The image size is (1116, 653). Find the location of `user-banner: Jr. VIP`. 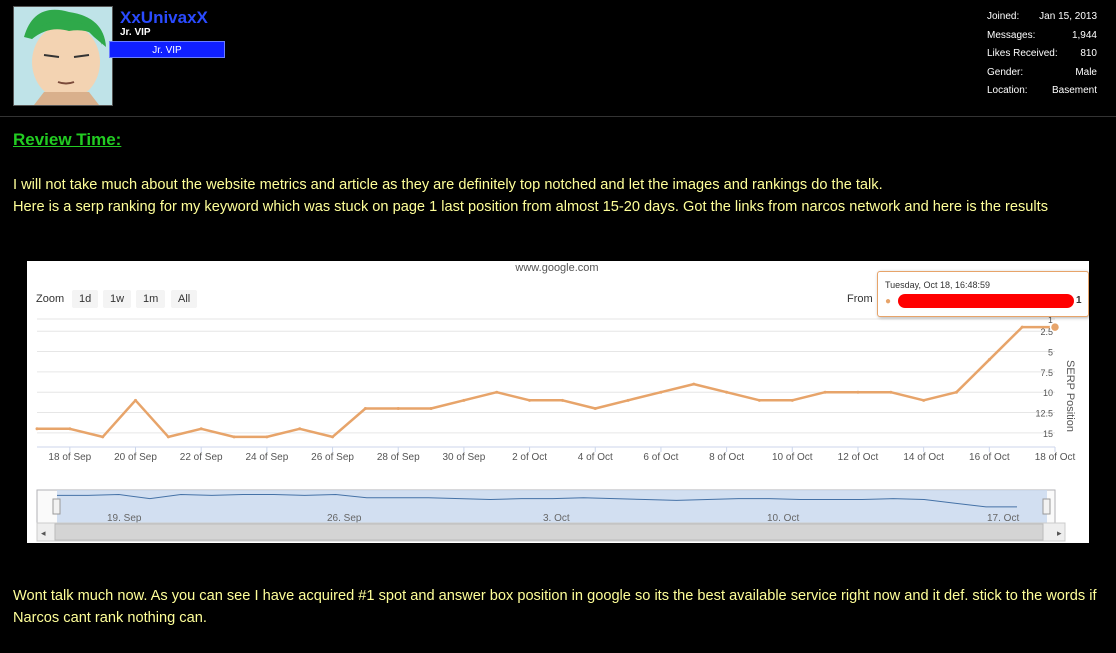

user-banner: Jr. VIP is located at coordinates (167, 49).